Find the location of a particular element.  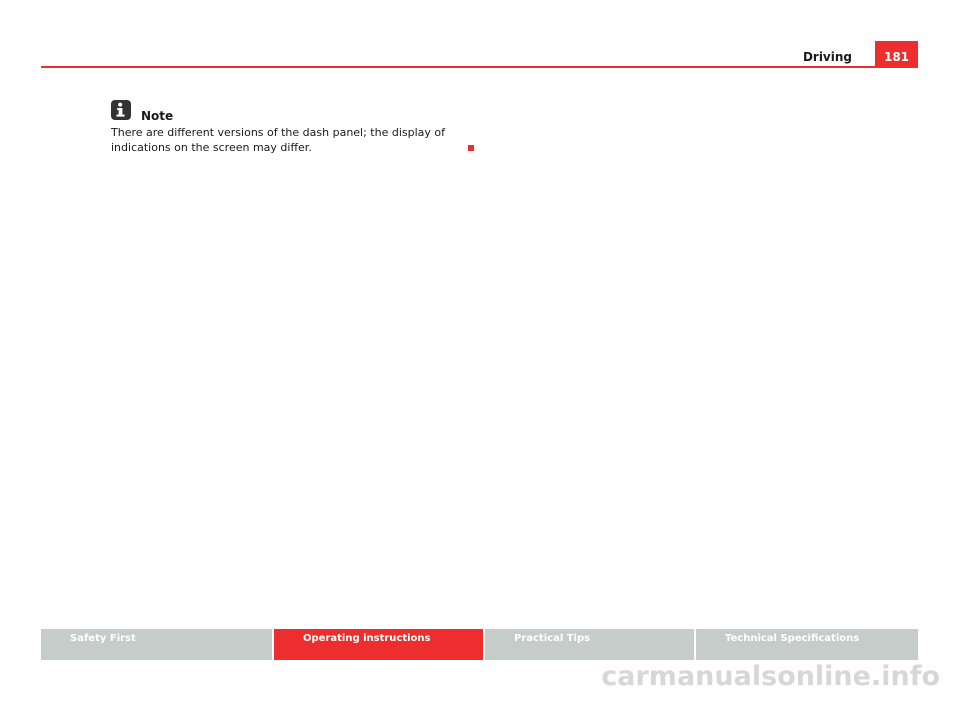

header-rule is located at coordinates (479, 67).